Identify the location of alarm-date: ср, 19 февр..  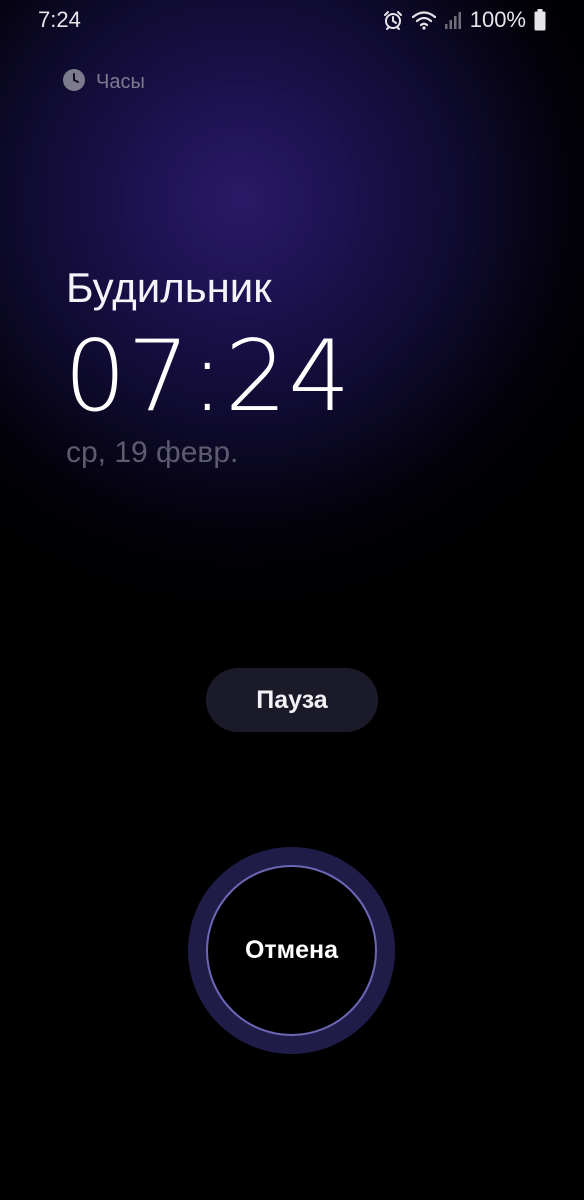
(152, 452).